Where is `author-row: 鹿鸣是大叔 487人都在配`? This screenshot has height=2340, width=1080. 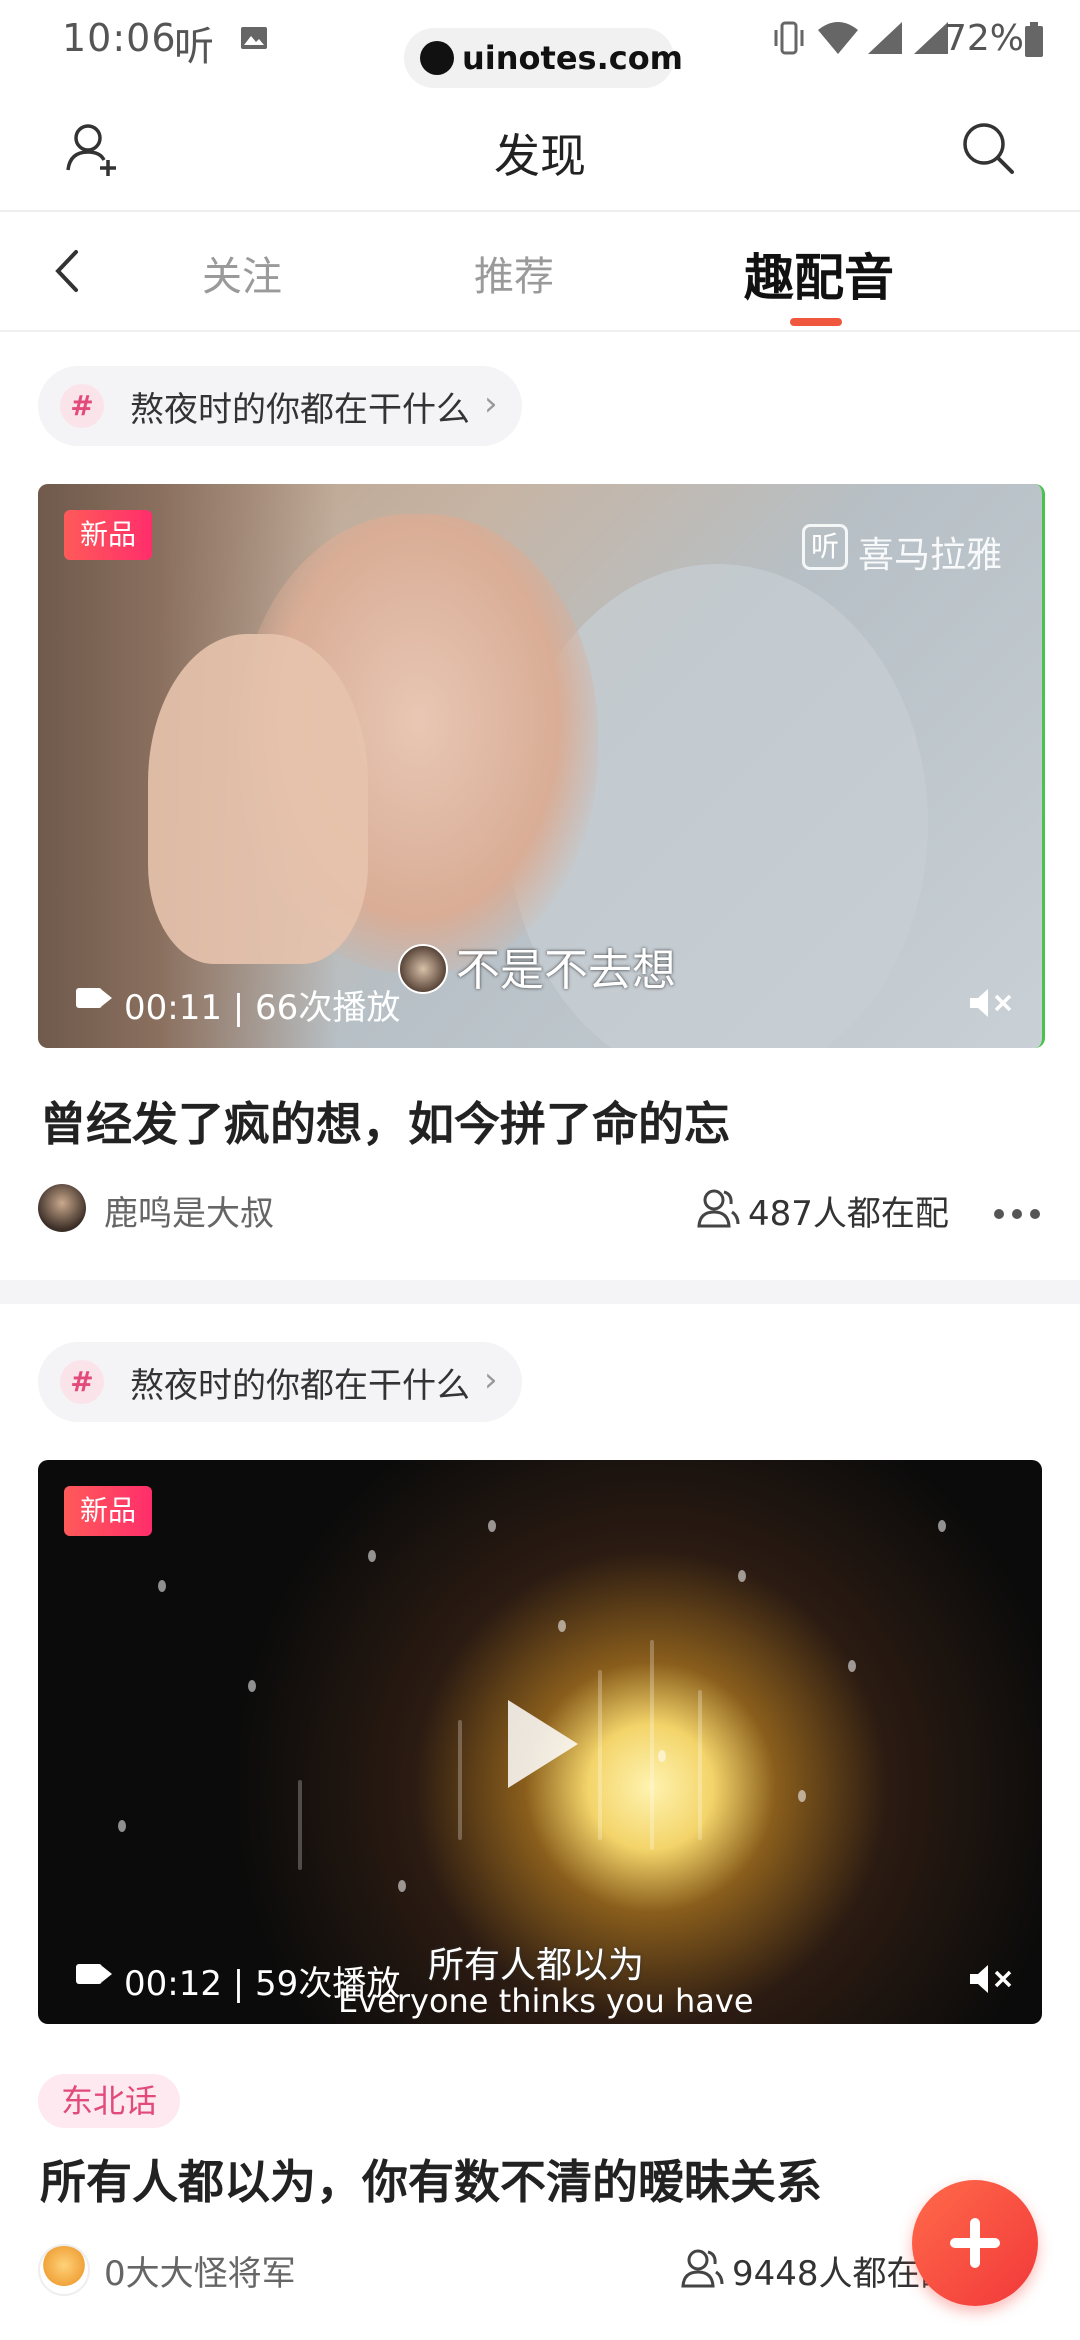
author-row: 鹿鸣是大叔 487人都在配 is located at coordinates (540, 1210).